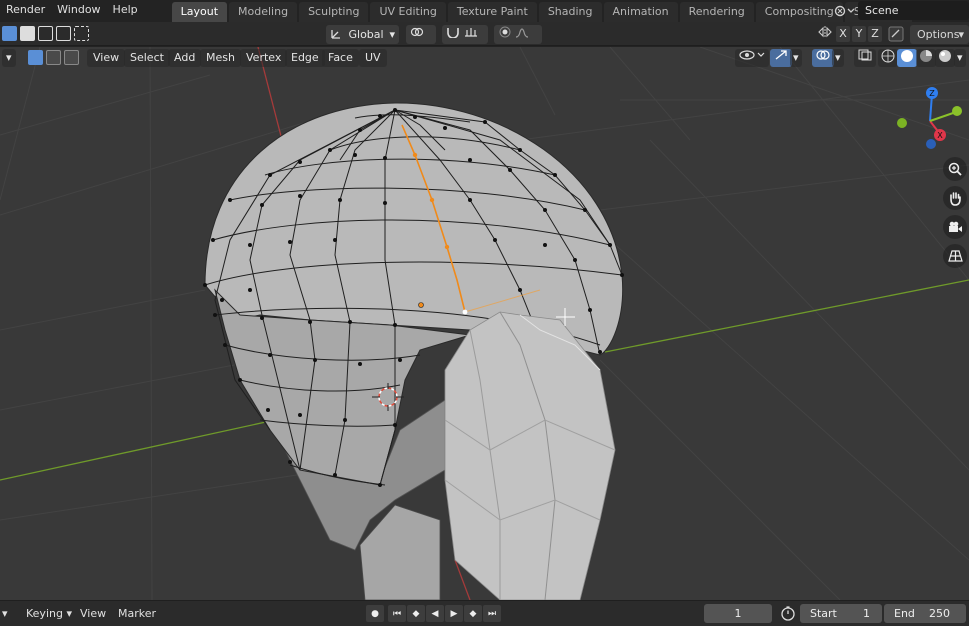  What do you see at coordinates (786, 316) in the screenshot?
I see `y-axis-line-right` at bounding box center [786, 316].